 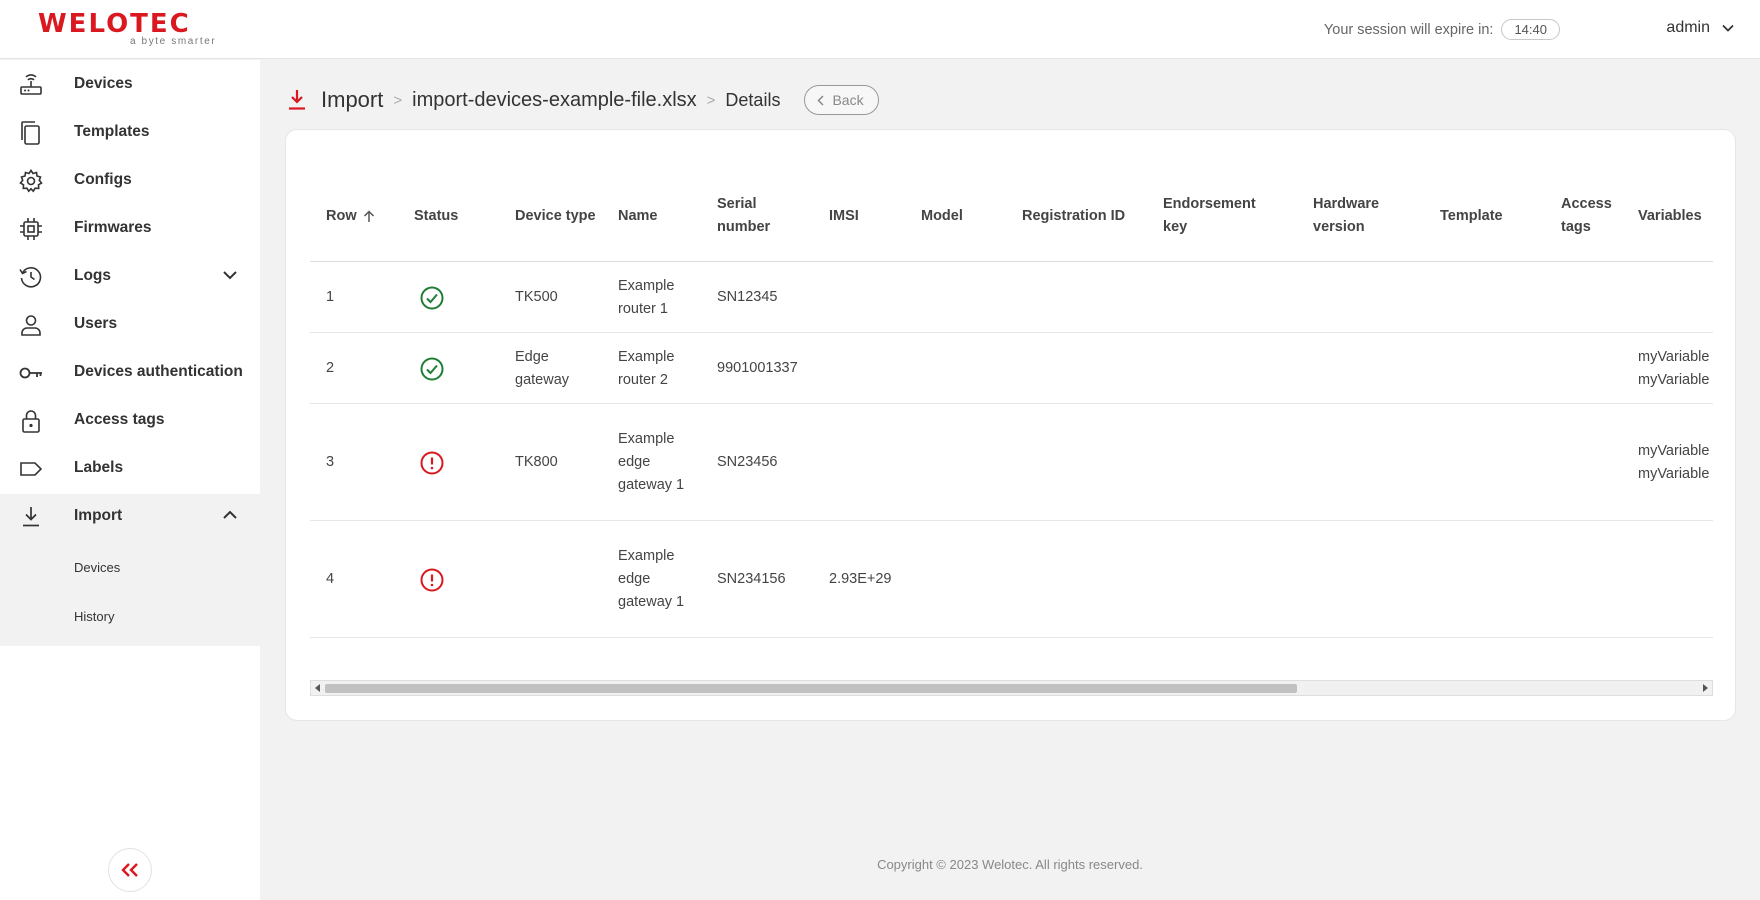 I want to click on user-name: admin, so click(x=1688, y=27).